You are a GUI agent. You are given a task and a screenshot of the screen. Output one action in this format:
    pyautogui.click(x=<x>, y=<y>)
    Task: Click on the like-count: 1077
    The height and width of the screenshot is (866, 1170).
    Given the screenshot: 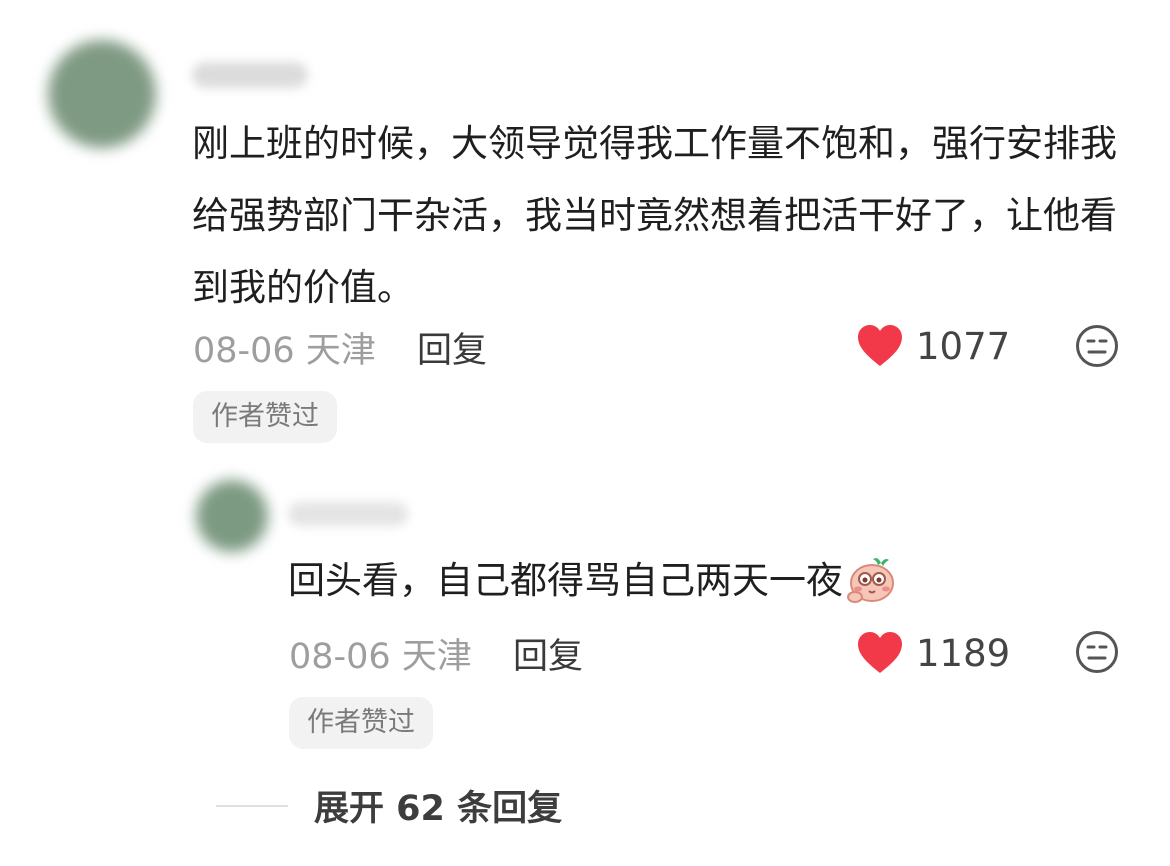 What is the action you would take?
    pyautogui.click(x=963, y=346)
    